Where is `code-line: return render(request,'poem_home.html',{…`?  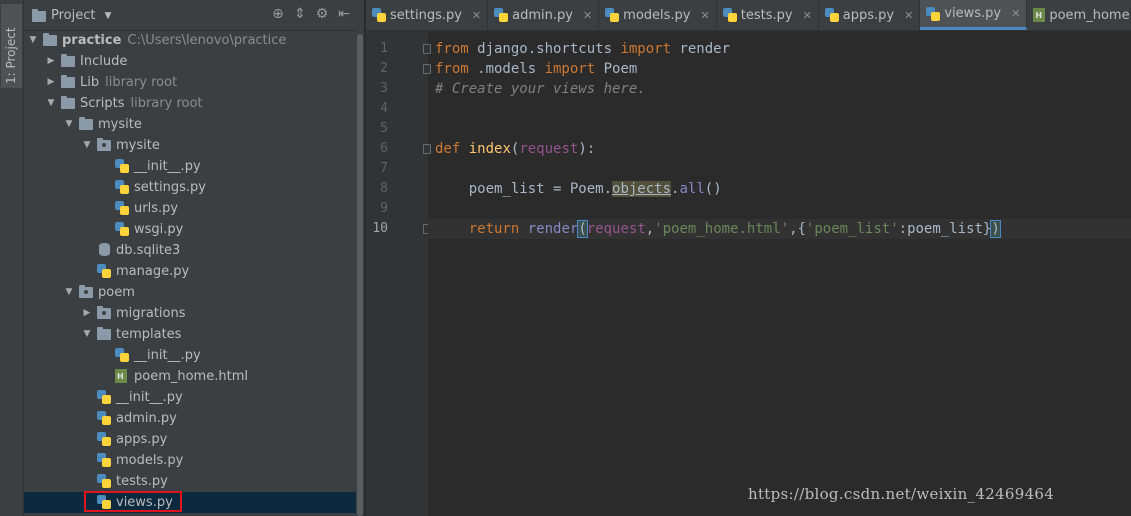
code-line: return render(request,'poem_home.html',{… is located at coordinates (779, 229).